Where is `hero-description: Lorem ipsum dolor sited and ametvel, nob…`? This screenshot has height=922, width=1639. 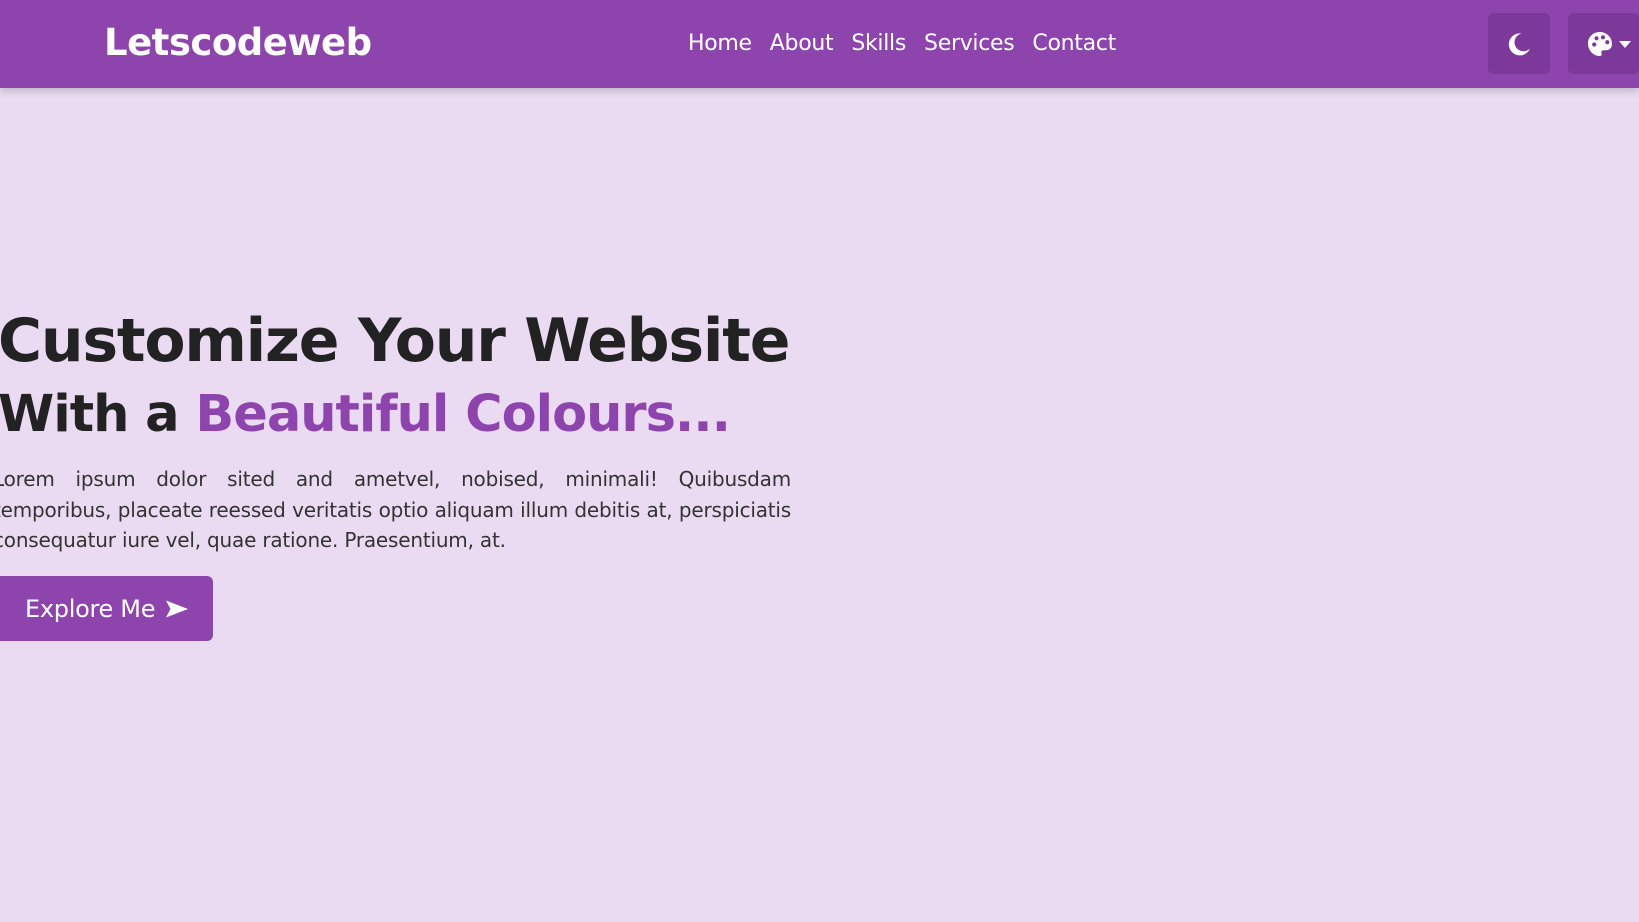 hero-description: Lorem ipsum dolor sited and ametvel, nob… is located at coordinates (395, 509).